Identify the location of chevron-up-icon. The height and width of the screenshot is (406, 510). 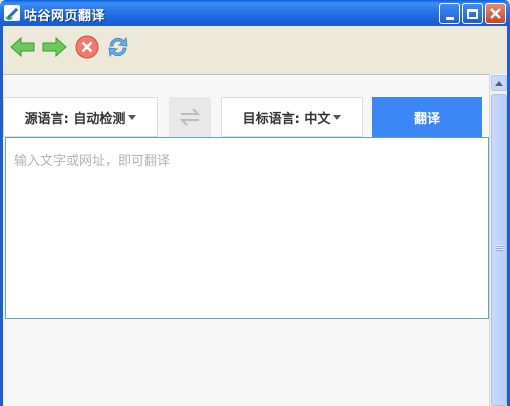
(499, 83).